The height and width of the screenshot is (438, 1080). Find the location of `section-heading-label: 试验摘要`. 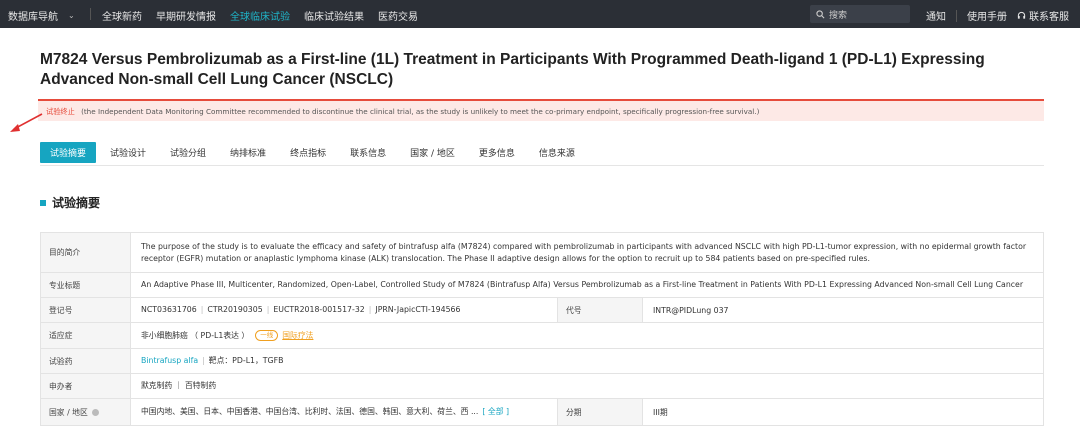

section-heading-label: 试验摘要 is located at coordinates (76, 203).